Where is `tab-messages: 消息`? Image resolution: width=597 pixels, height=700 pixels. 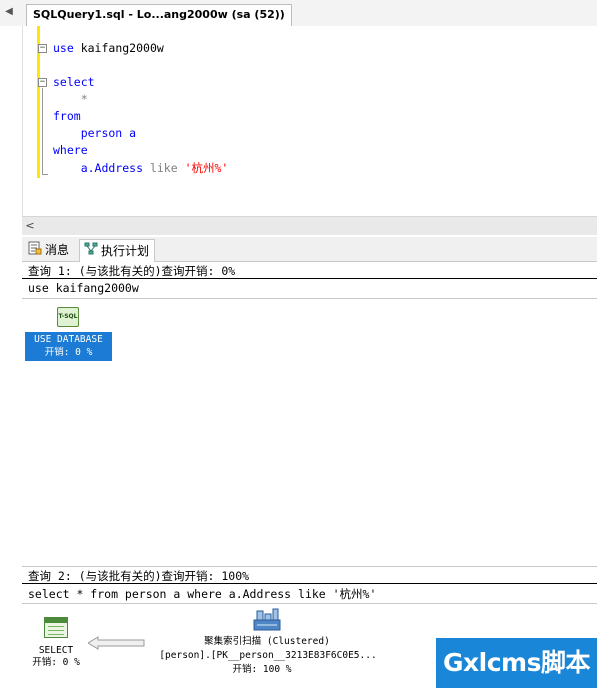
tab-messages: 消息 is located at coordinates (49, 250).